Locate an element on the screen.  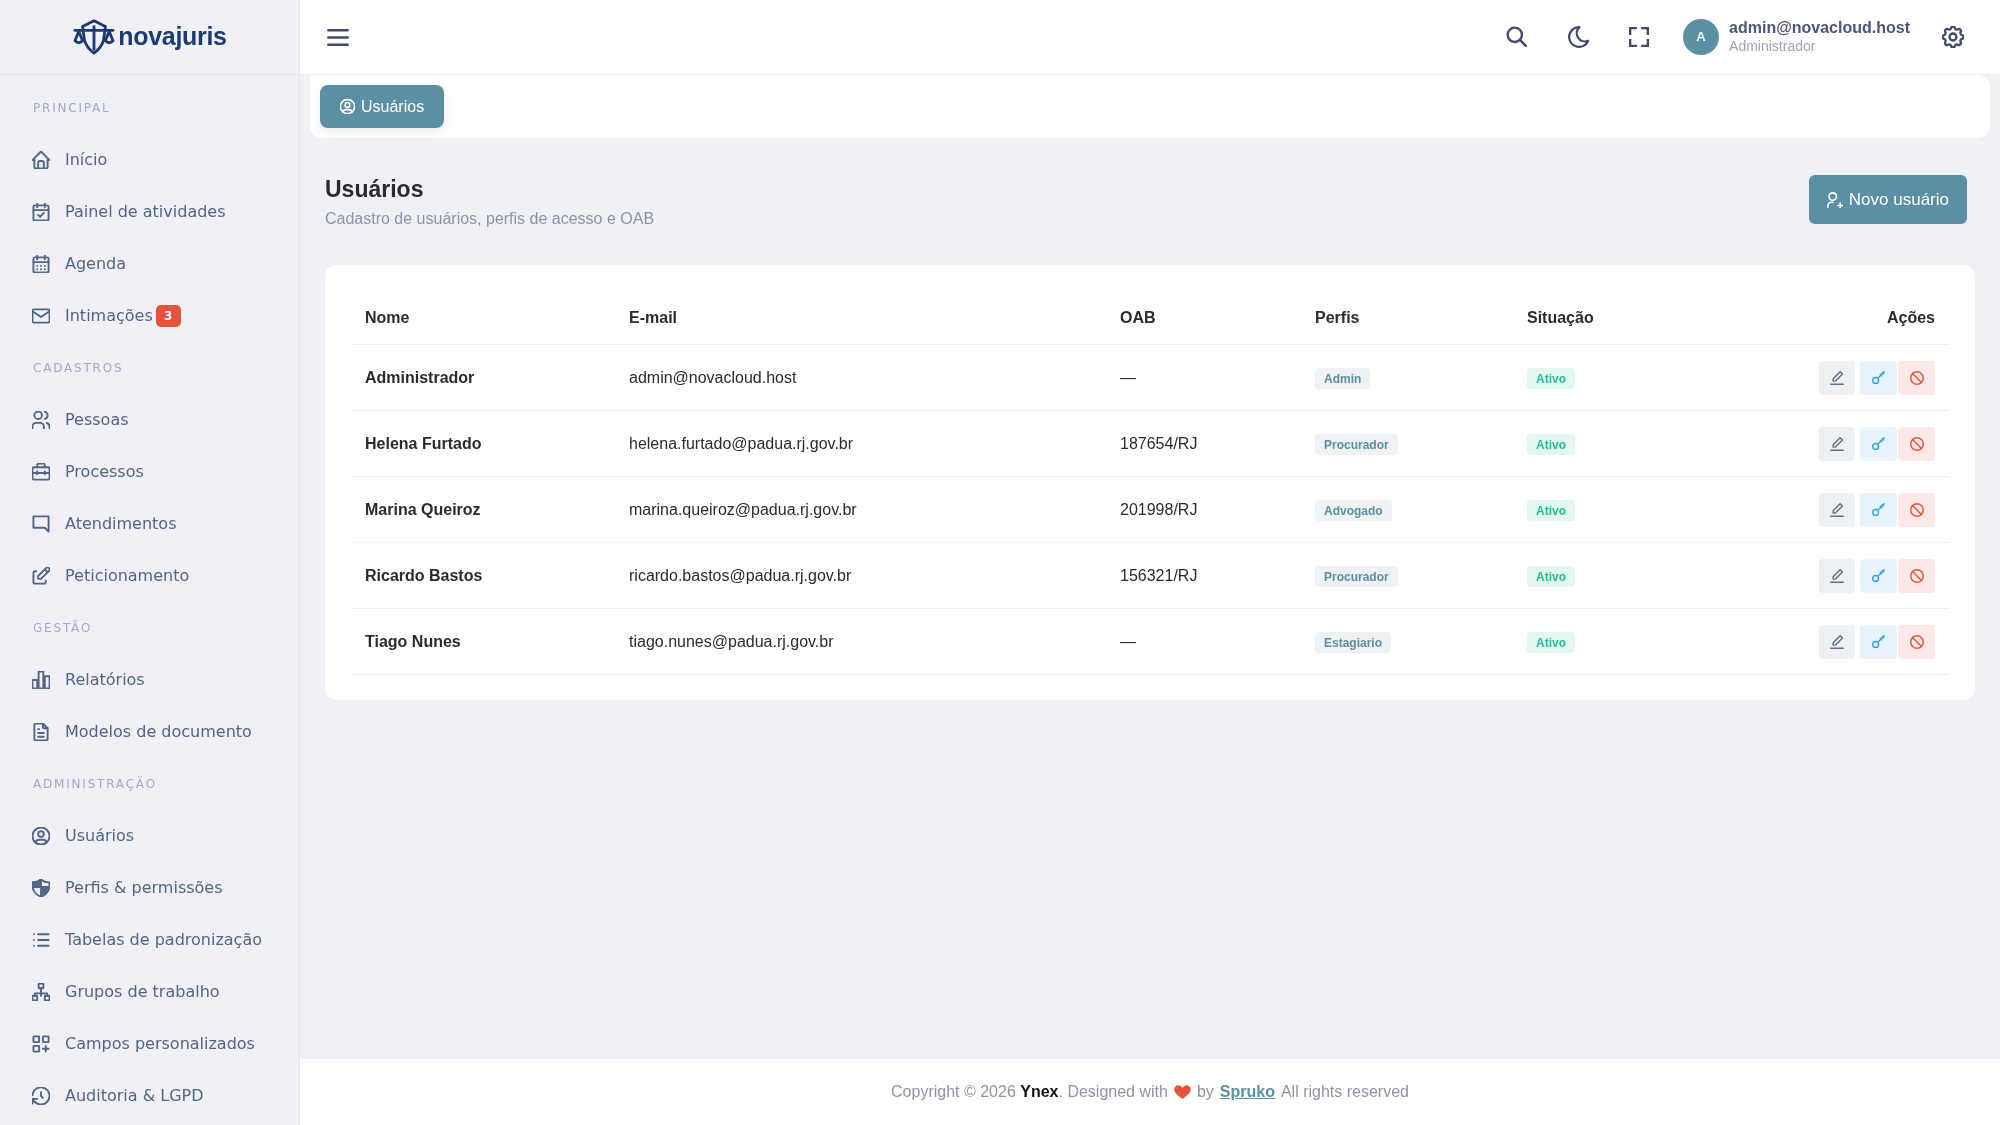
page-subtitle: Cadastro de usuários, perfis de acesso e OAB is located at coordinates (490, 219).